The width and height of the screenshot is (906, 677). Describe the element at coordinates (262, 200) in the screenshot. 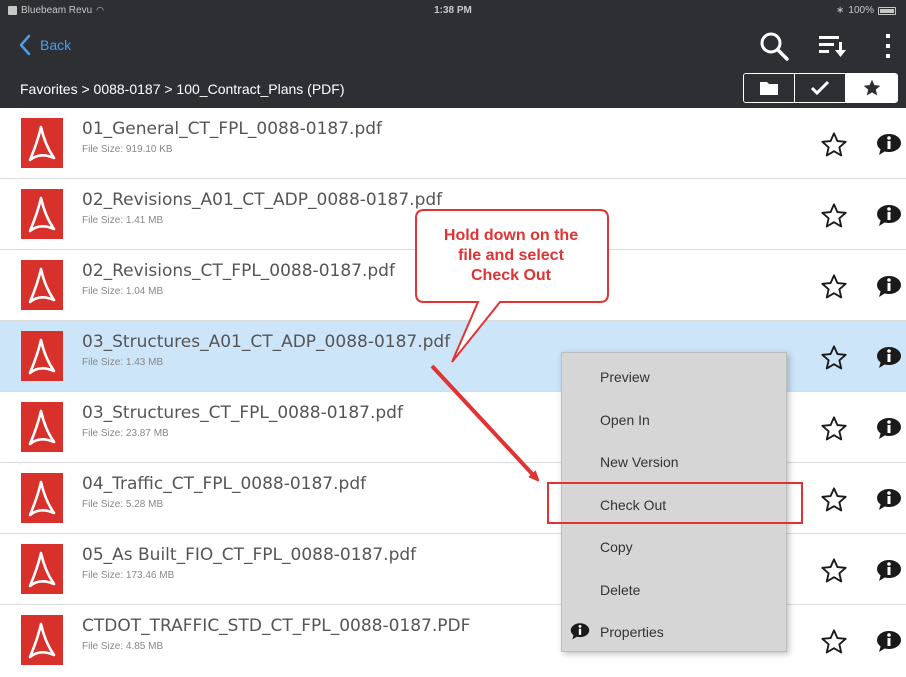

I see `file-name: 02_Revisions_A01_CT_ADP_0088-0187.pdf` at that location.